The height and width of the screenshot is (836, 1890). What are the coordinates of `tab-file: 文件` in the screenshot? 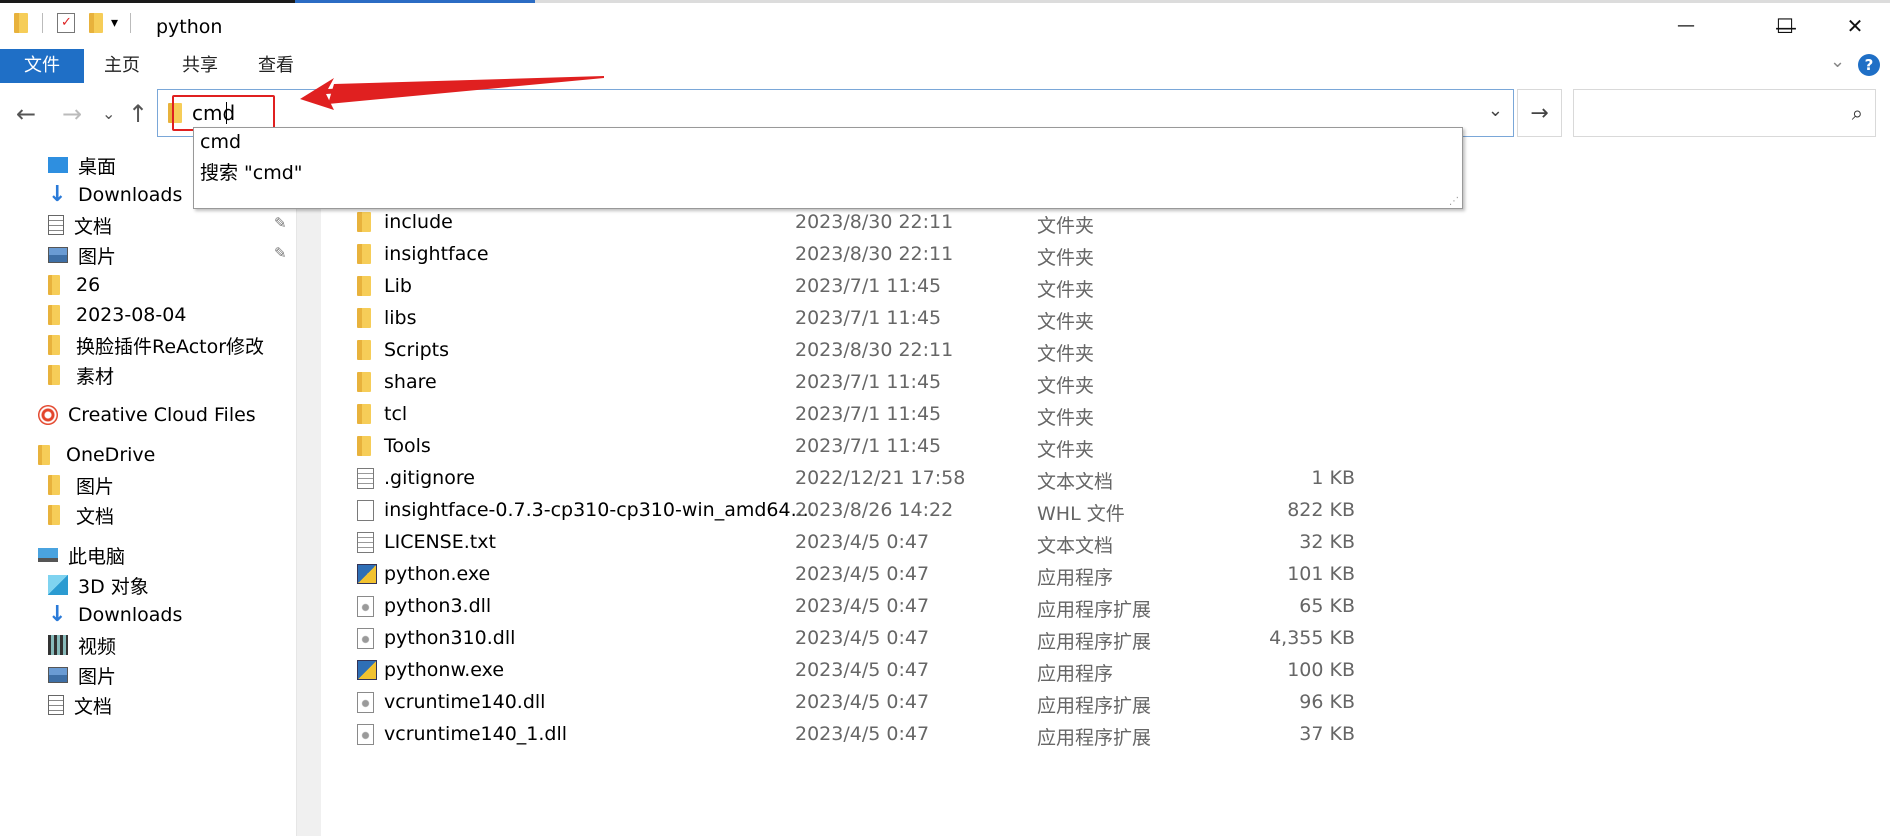 It's located at (42, 66).